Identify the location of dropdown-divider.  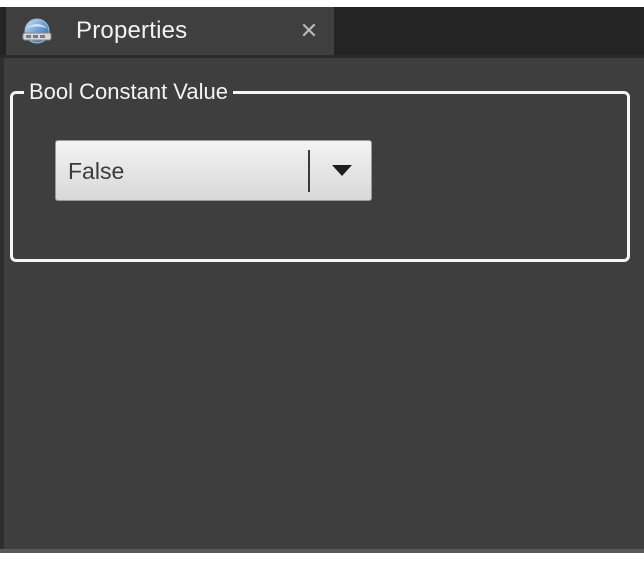
(309, 171).